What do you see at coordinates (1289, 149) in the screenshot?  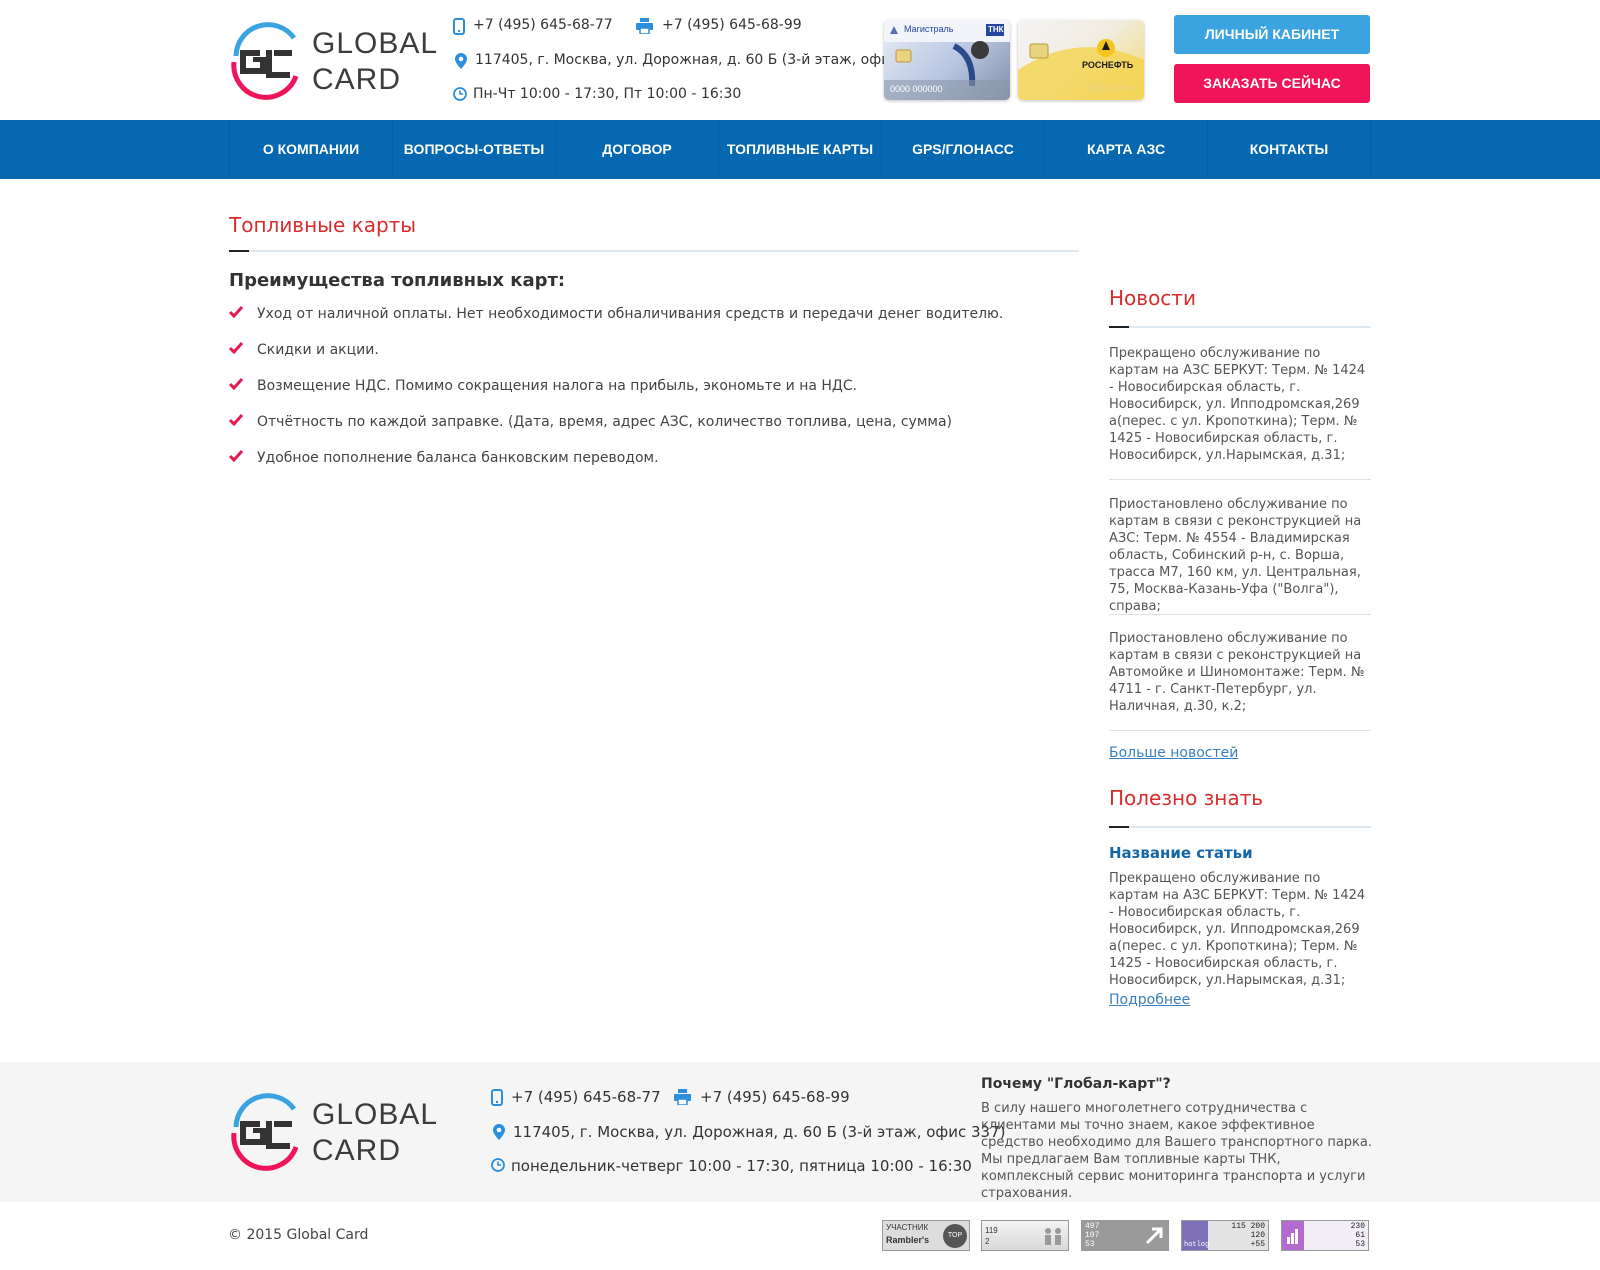 I see `nav-item-contacts: КОНТАКТЫ` at bounding box center [1289, 149].